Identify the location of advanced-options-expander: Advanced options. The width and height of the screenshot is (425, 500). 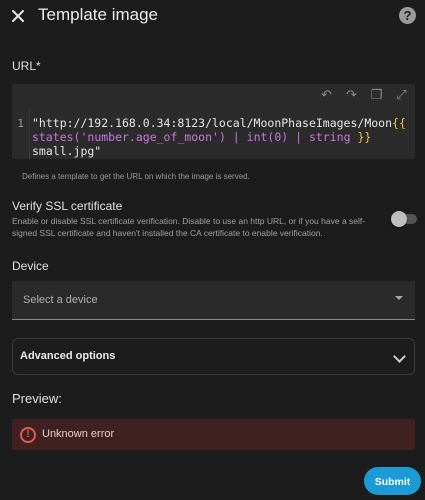
(213, 356).